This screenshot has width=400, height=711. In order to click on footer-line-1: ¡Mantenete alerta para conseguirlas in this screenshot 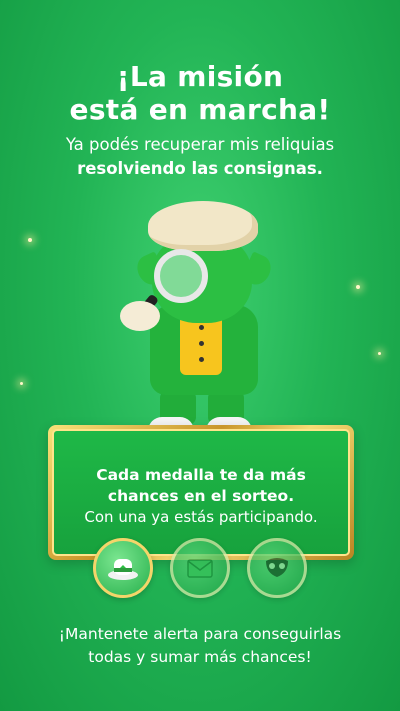, I will do `click(200, 634)`.